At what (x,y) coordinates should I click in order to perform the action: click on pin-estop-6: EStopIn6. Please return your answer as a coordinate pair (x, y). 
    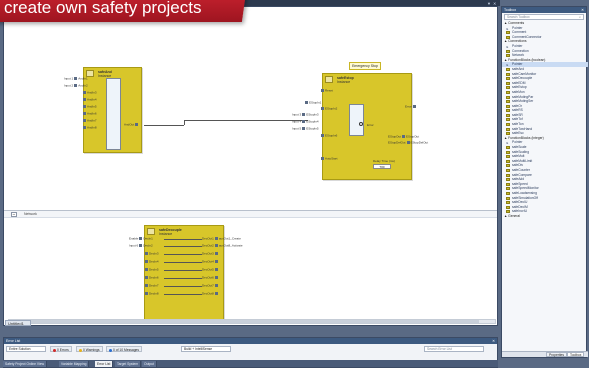
    Looking at the image, I should click on (328, 135).